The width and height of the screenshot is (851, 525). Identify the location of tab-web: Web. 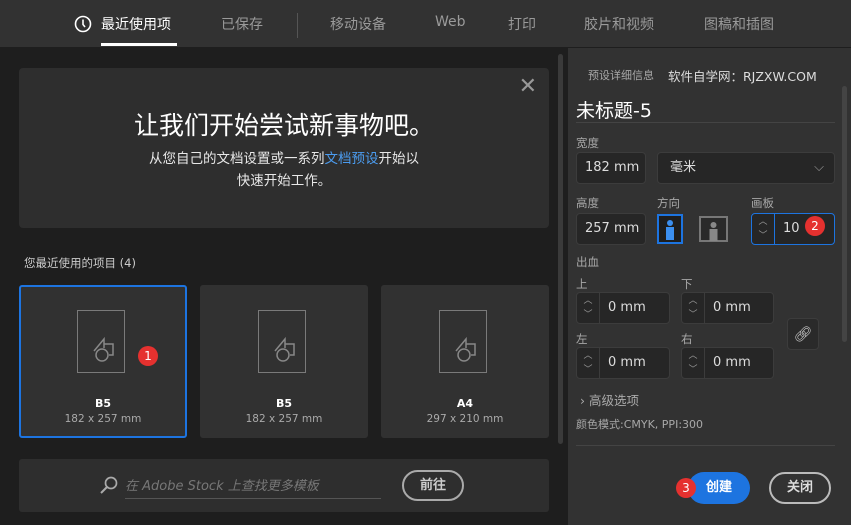
(450, 22).